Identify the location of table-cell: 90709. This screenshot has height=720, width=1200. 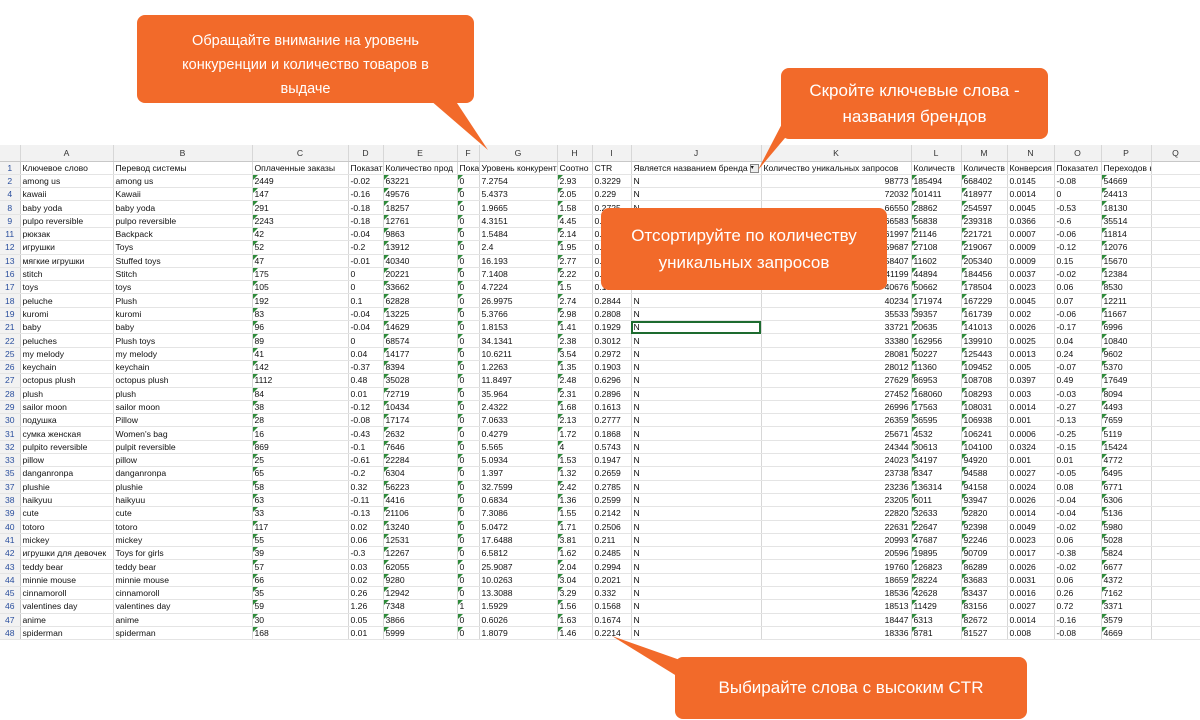
(984, 553).